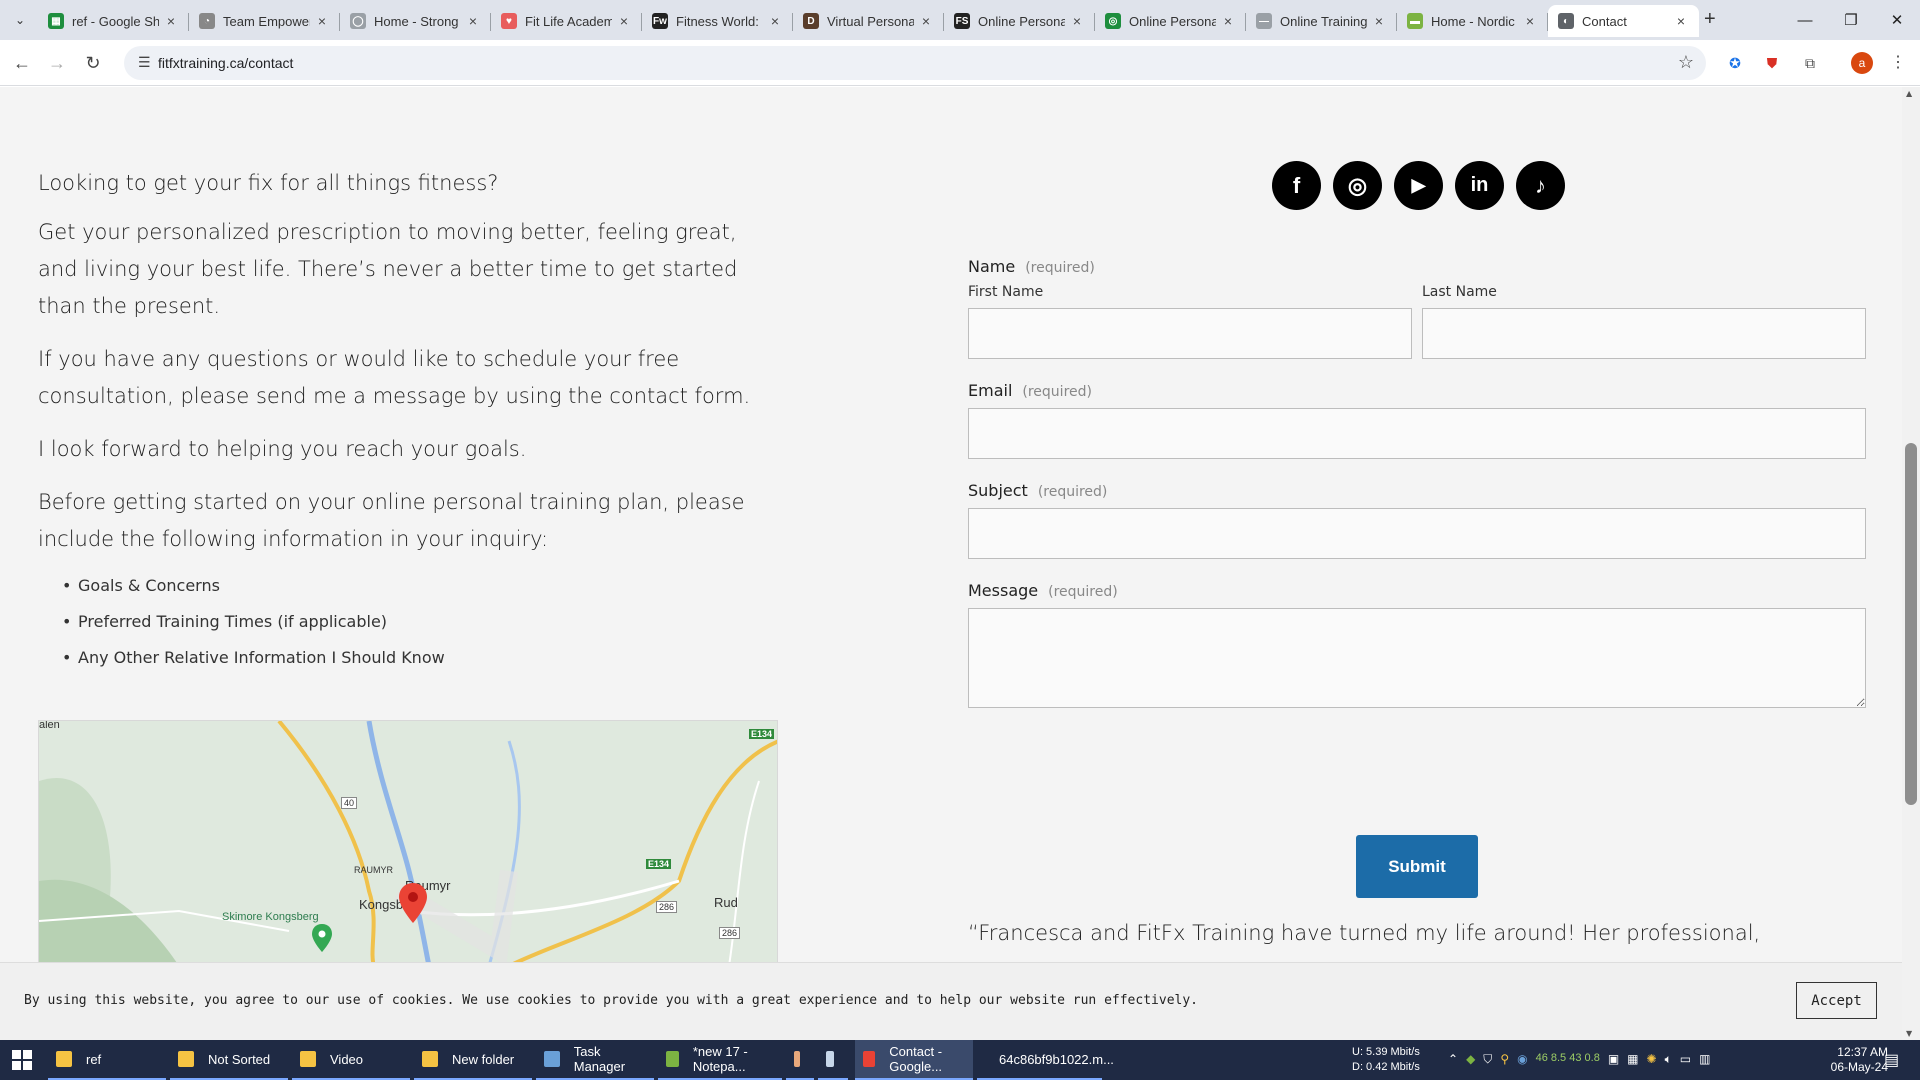 The height and width of the screenshot is (1080, 1920). I want to click on message-label-text: Message, so click(1003, 590).